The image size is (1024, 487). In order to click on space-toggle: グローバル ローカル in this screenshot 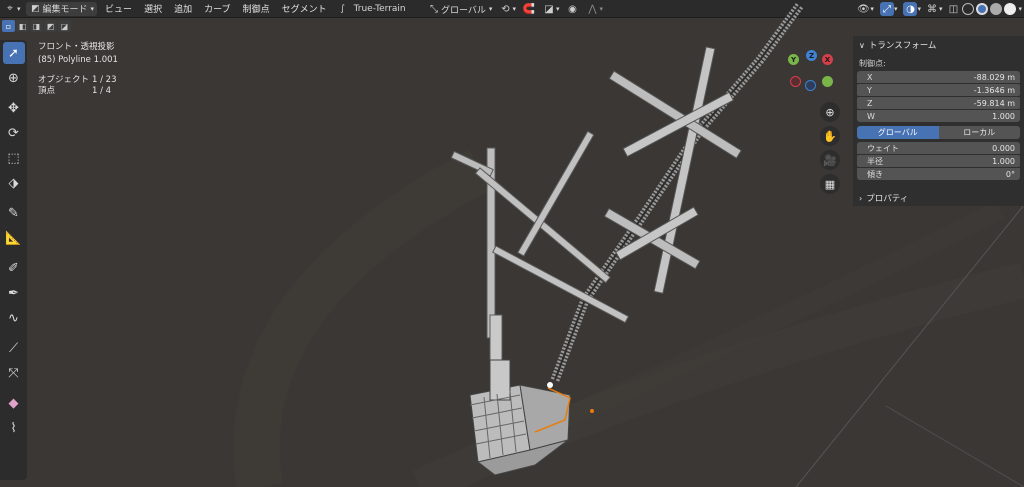, I will do `click(938, 132)`.